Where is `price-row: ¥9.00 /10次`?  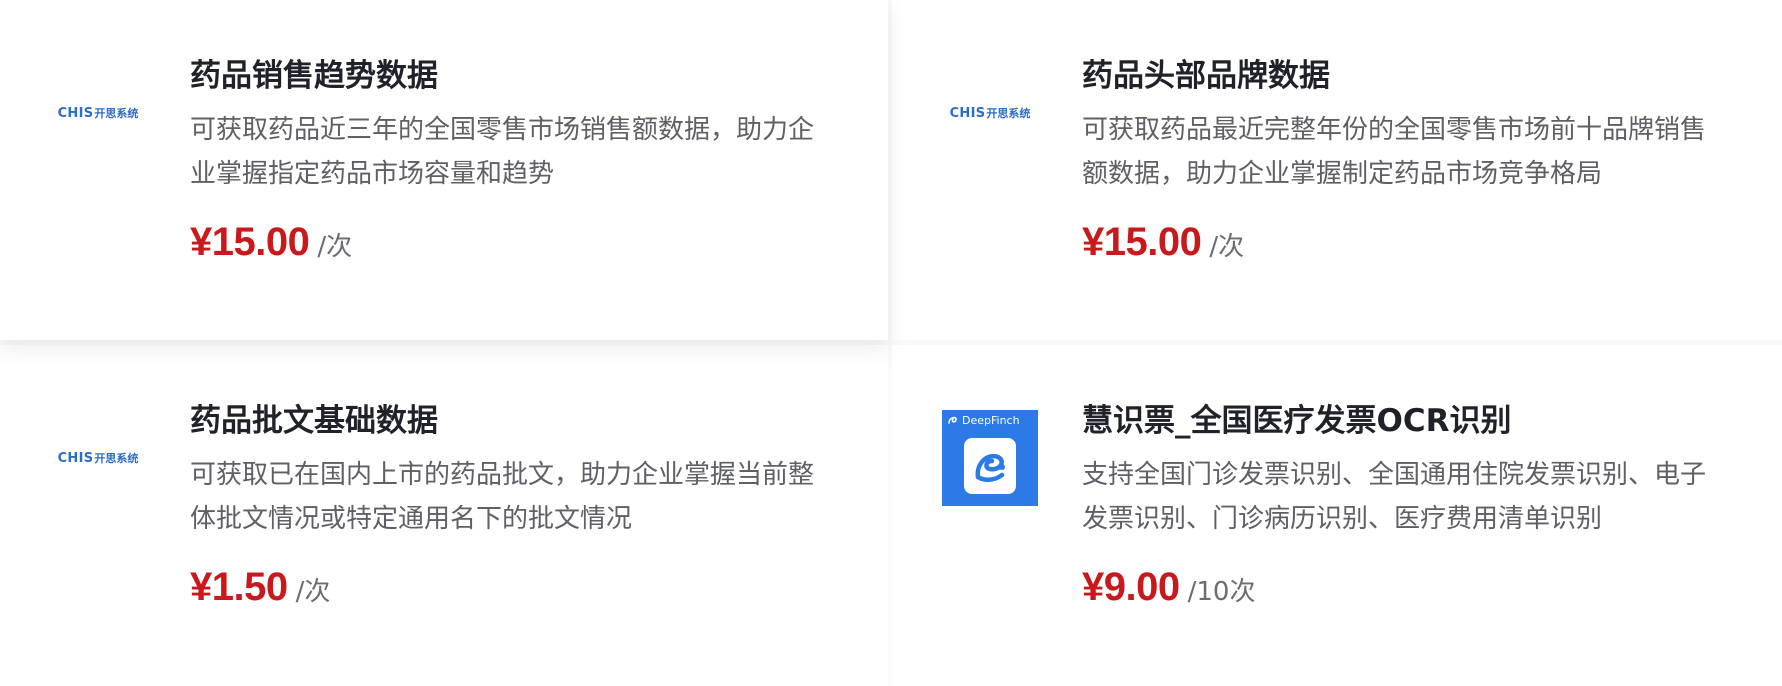
price-row: ¥9.00 /10次 is located at coordinates (1394, 587).